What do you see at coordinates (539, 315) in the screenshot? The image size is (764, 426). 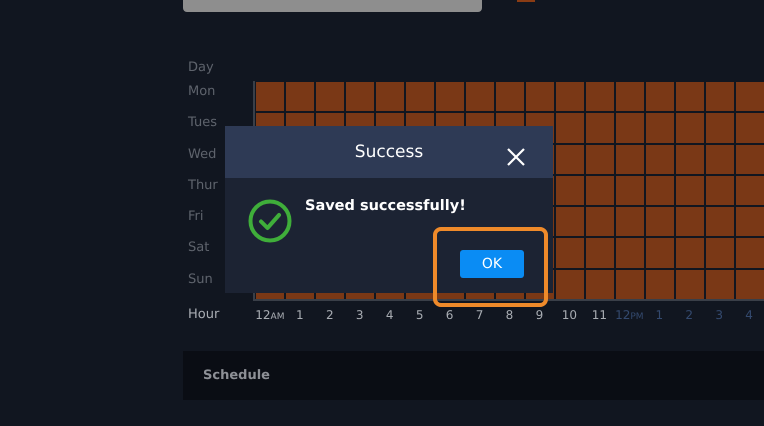 I see `hour-label: 9` at bounding box center [539, 315].